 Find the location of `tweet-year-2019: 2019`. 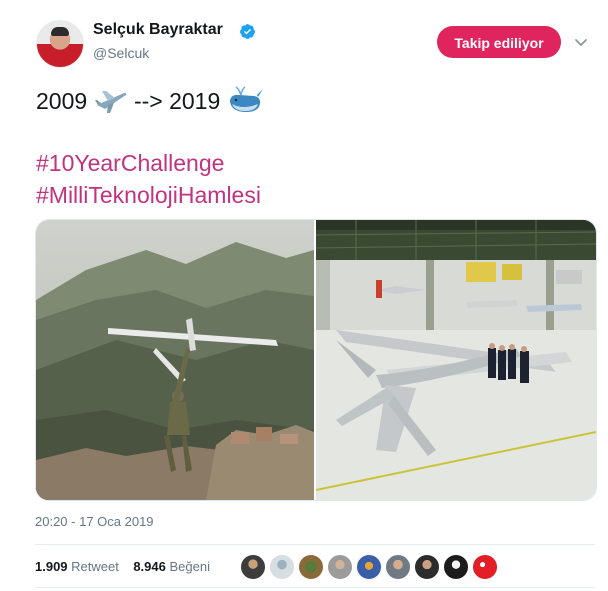

tweet-year-2019: 2019 is located at coordinates (195, 101).